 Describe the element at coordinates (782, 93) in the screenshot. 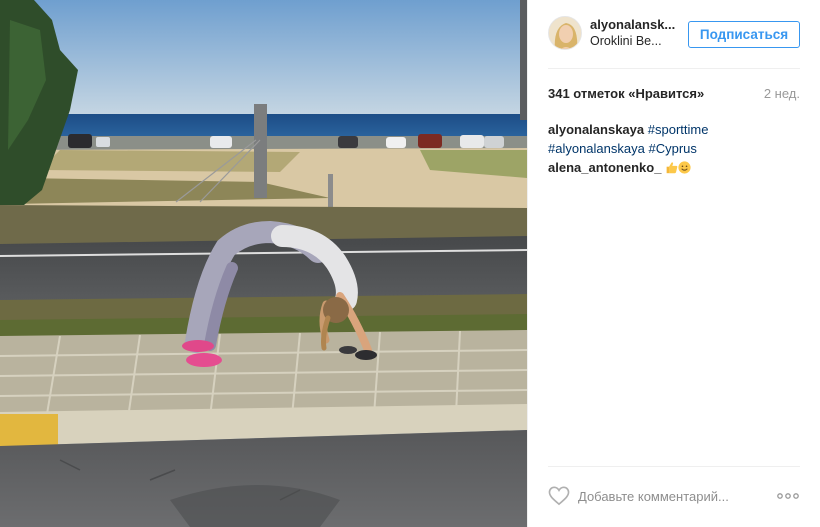

I see `post-timestamp: 2 нед.` at that location.